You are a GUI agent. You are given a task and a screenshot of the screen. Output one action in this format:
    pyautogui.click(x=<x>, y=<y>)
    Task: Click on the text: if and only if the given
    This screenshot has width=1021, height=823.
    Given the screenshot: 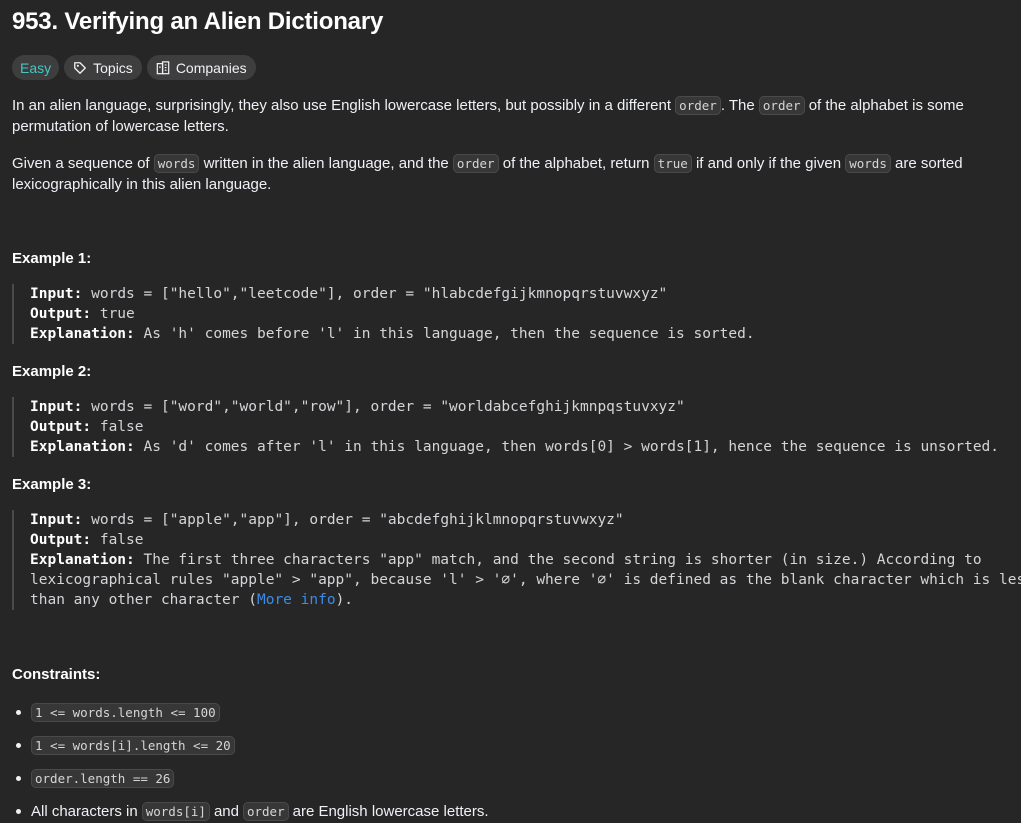 What is the action you would take?
    pyautogui.click(x=768, y=163)
    